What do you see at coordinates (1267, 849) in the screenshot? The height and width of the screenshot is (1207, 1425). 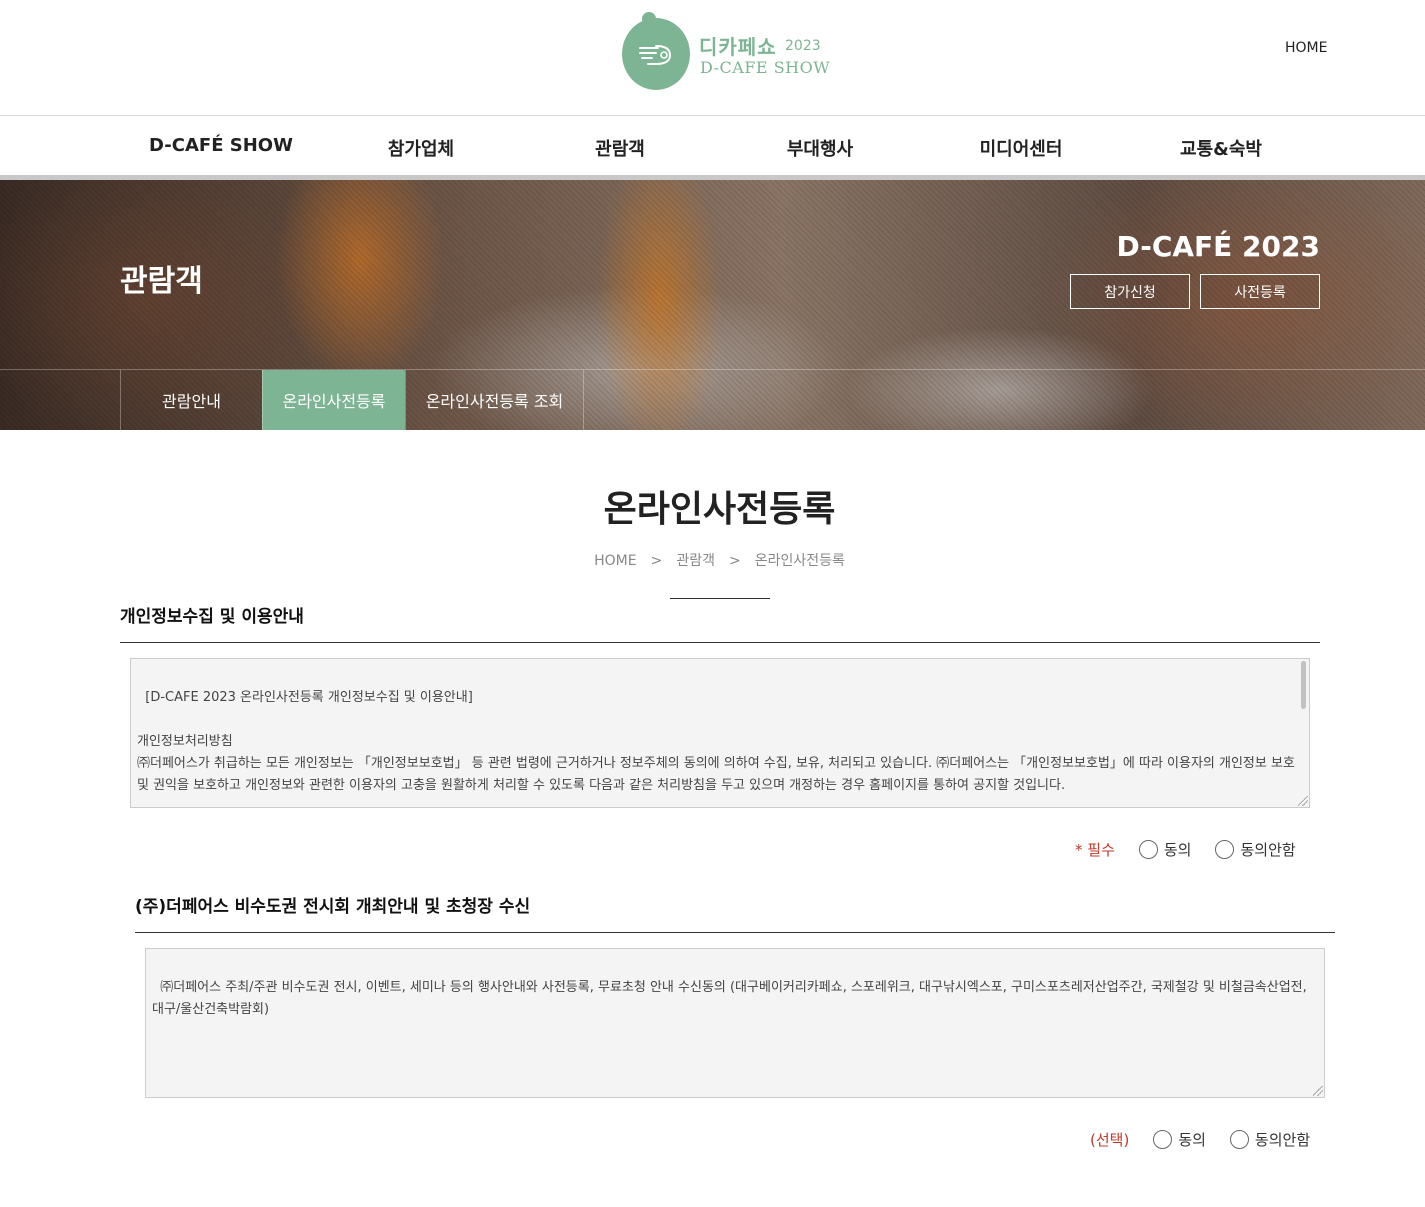 I see `privacy-disagree-label: 동의안함` at bounding box center [1267, 849].